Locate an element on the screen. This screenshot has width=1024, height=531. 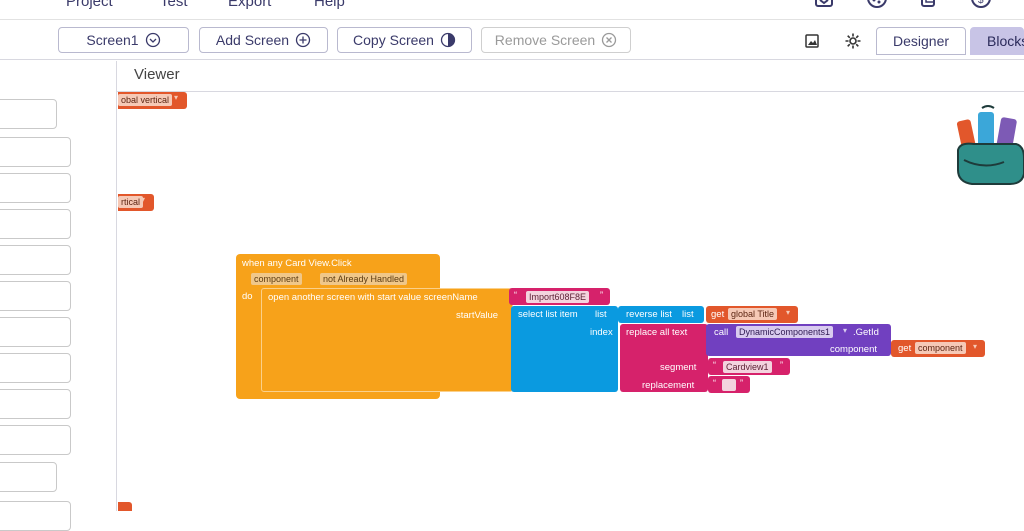
call-component-label: component is located at coordinates (854, 349).